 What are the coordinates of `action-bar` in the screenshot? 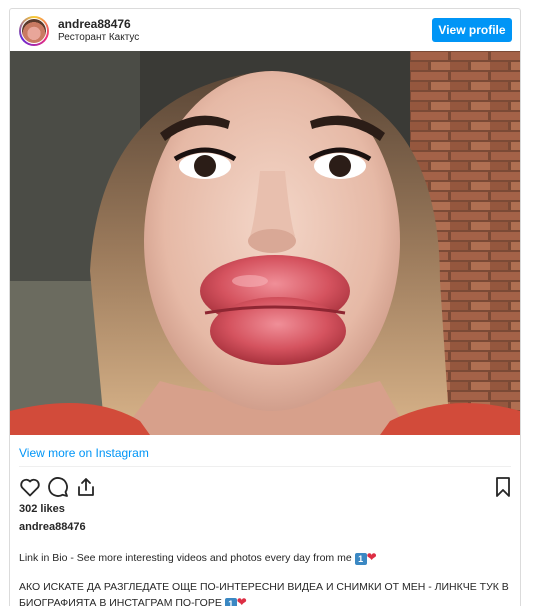 It's located at (265, 488).